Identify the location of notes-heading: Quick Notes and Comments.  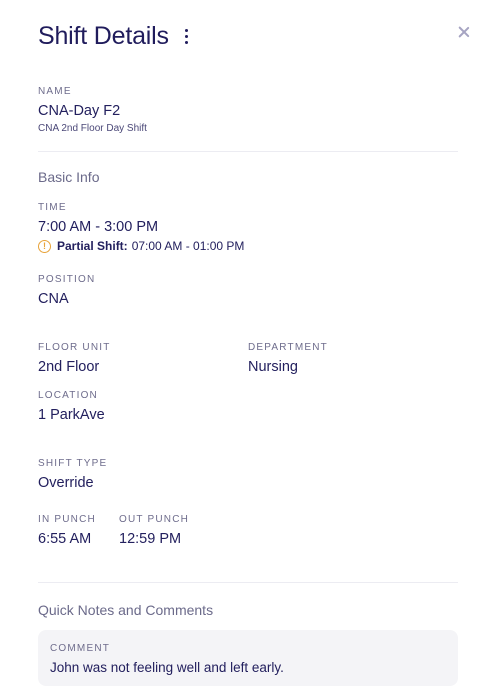
(126, 610).